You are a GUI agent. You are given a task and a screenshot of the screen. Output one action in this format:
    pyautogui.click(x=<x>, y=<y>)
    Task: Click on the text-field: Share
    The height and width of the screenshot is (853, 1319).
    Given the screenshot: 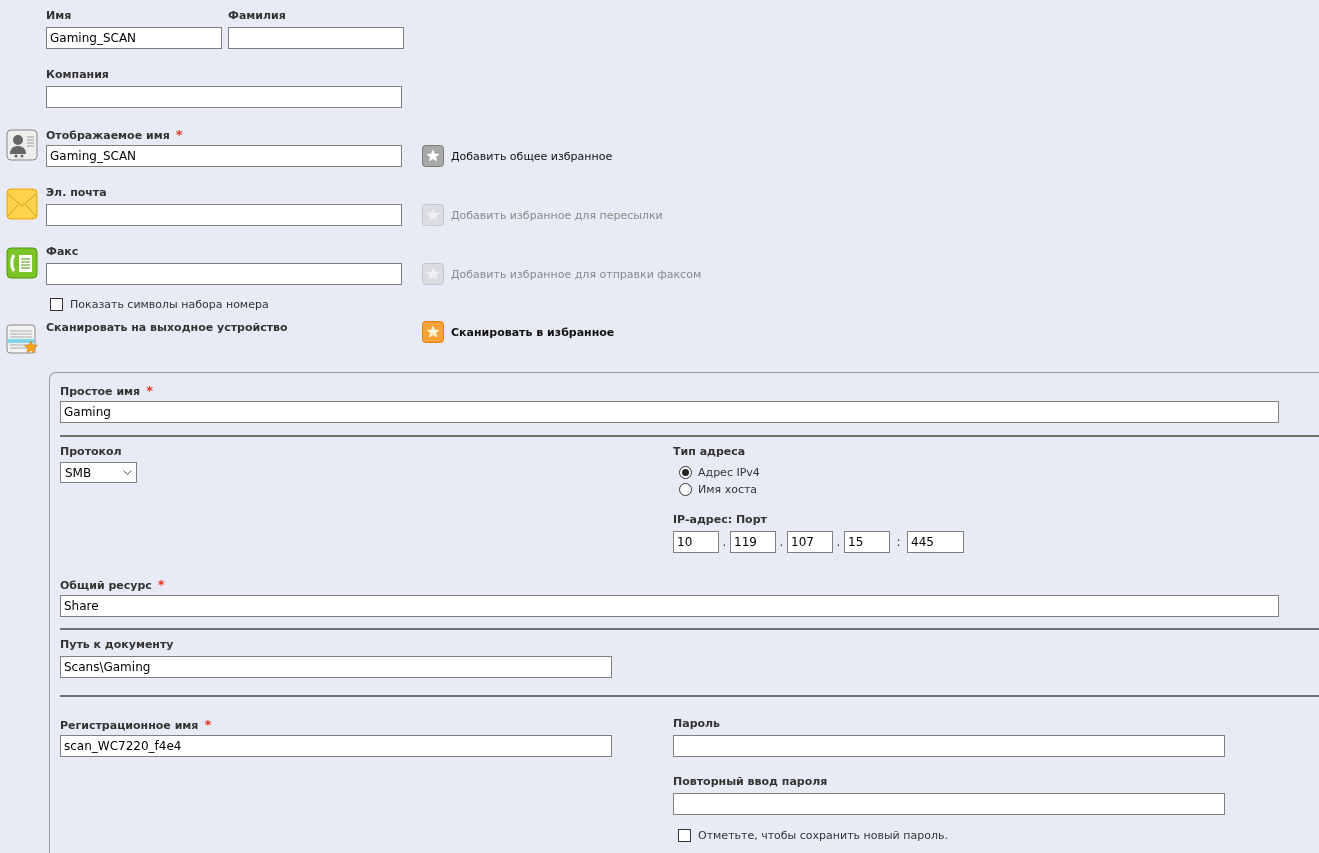 What is the action you would take?
    pyautogui.click(x=669, y=606)
    